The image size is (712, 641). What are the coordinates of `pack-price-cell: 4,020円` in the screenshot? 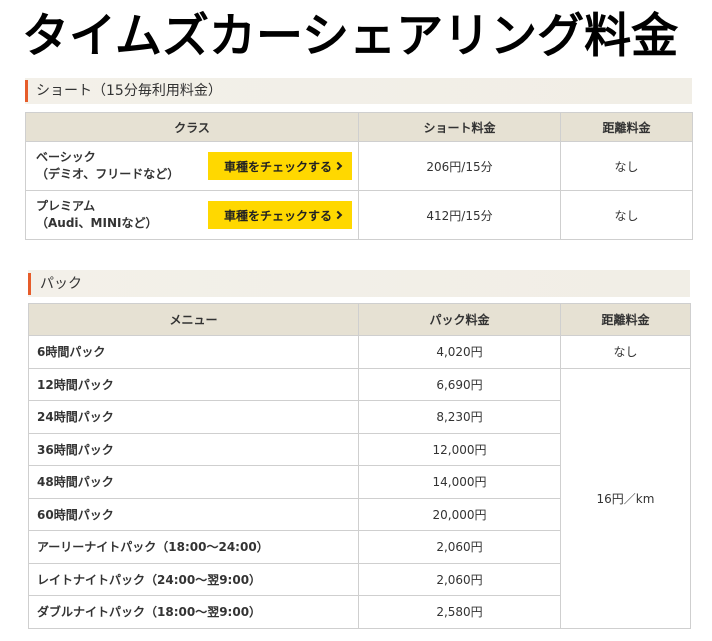 It's located at (459, 352).